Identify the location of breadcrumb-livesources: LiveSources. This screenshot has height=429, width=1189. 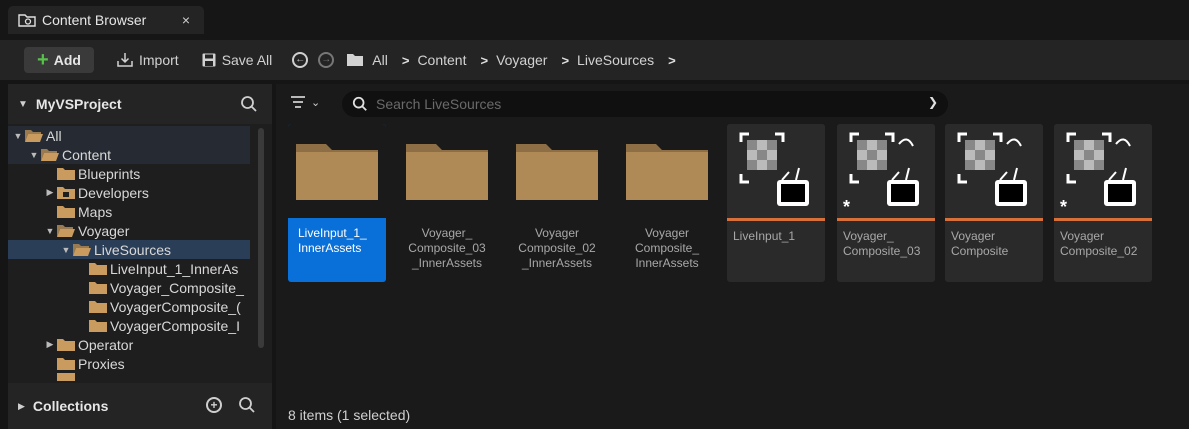
(615, 60).